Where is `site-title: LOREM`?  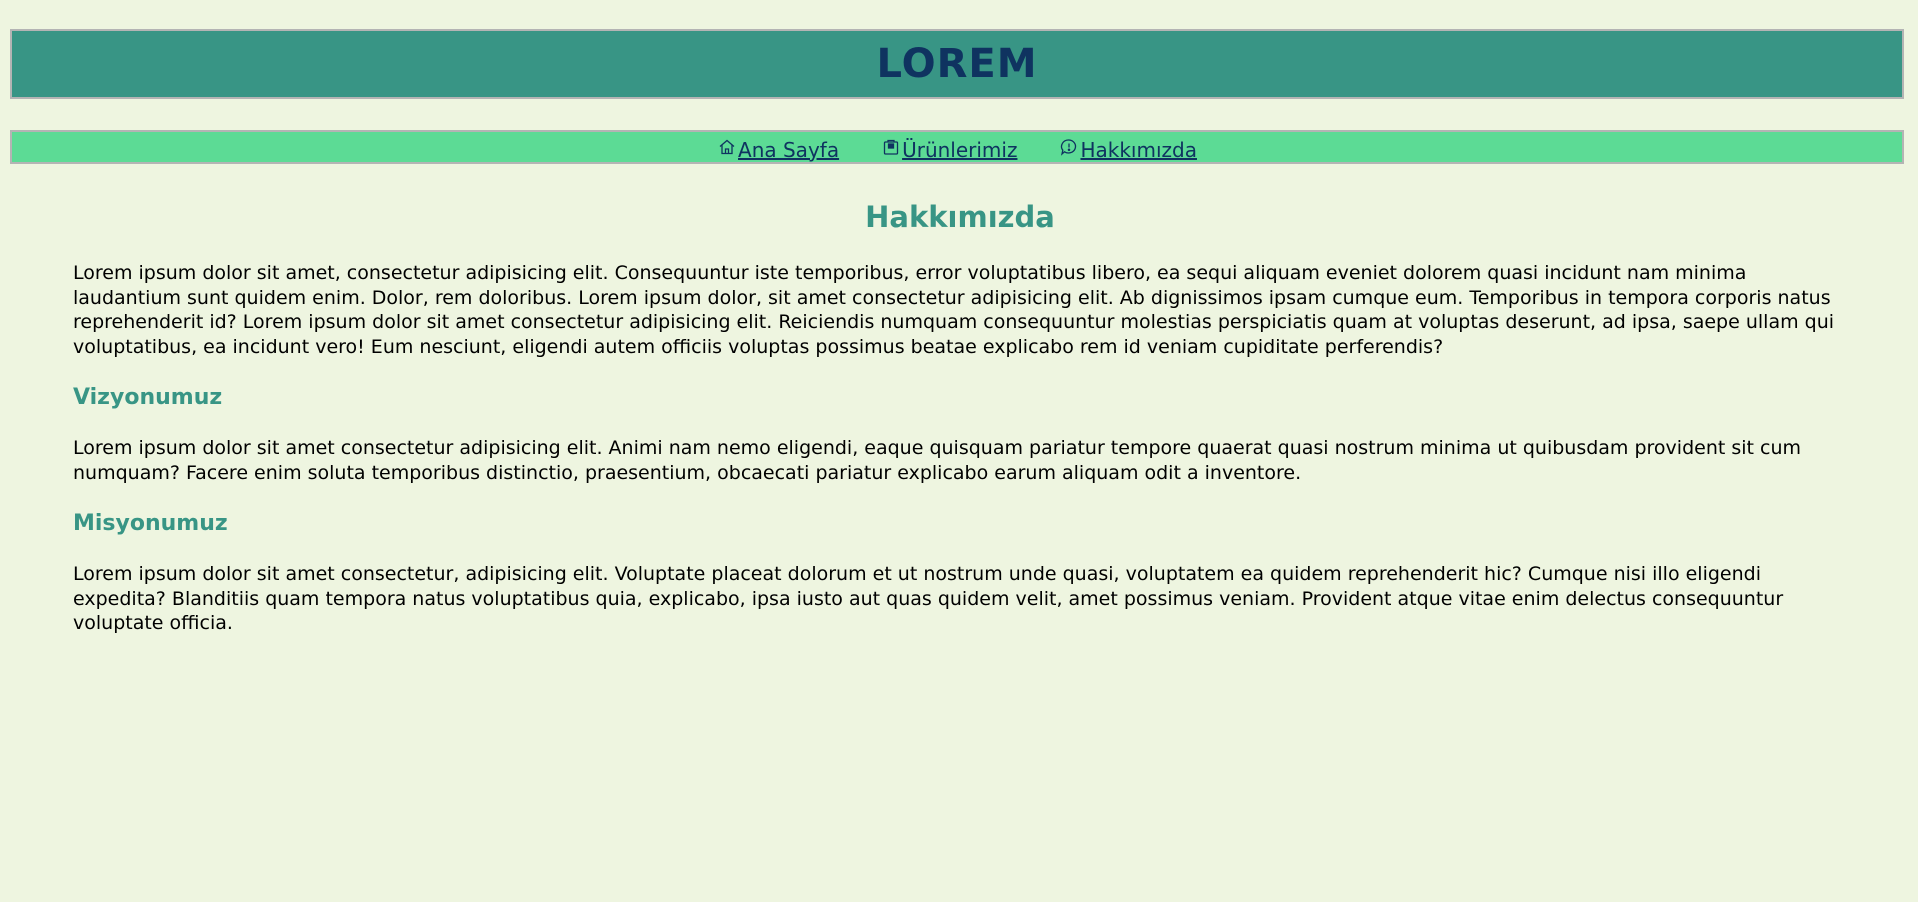 site-title: LOREM is located at coordinates (957, 64).